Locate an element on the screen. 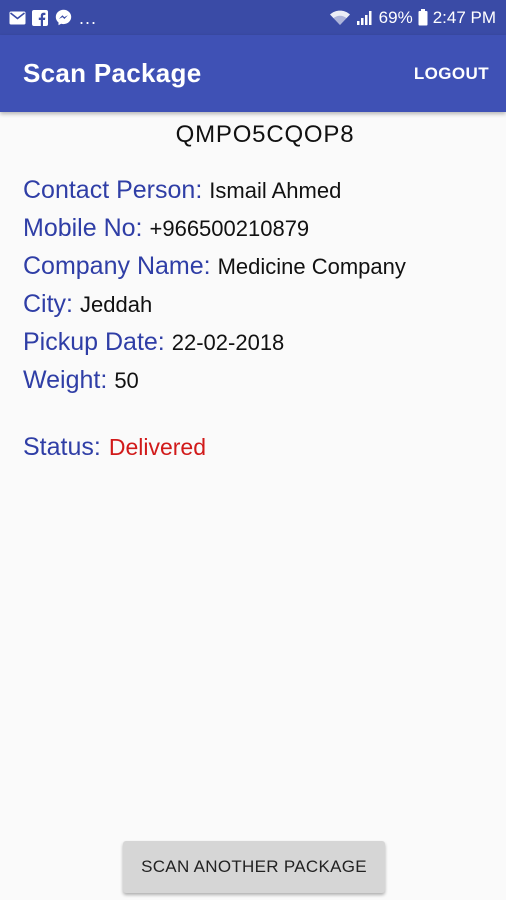  detail-row-mobile: Mobile No: +966500210879 is located at coordinates (214, 233).